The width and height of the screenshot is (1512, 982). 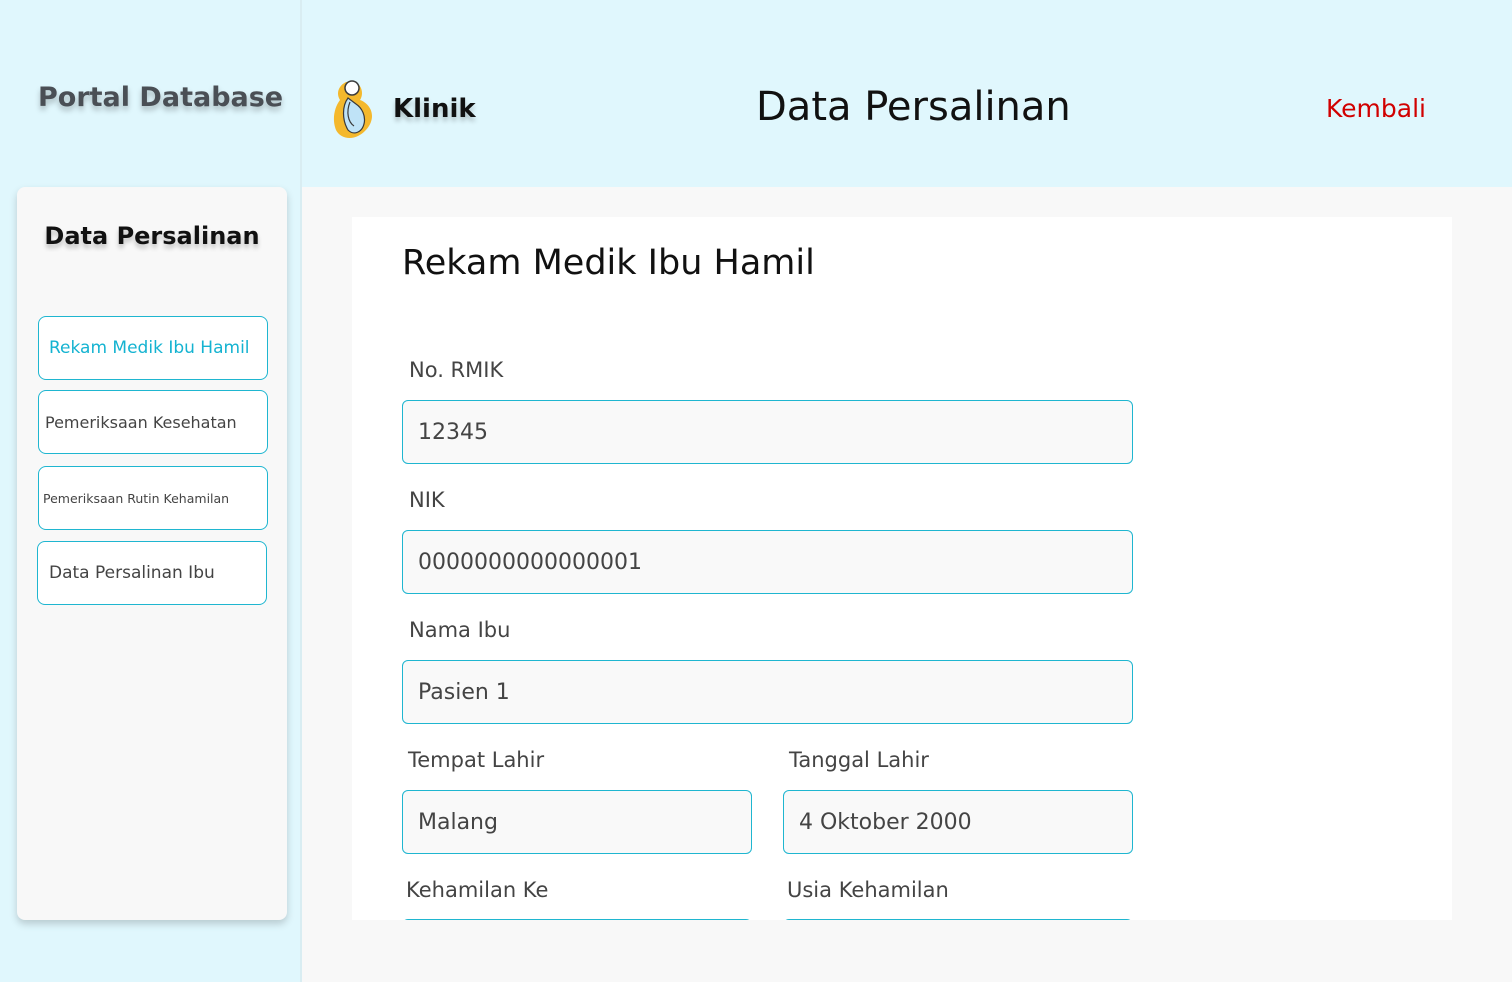 What do you see at coordinates (608, 263) in the screenshot?
I see `form-title: Rekam Medik Ibu Hamil` at bounding box center [608, 263].